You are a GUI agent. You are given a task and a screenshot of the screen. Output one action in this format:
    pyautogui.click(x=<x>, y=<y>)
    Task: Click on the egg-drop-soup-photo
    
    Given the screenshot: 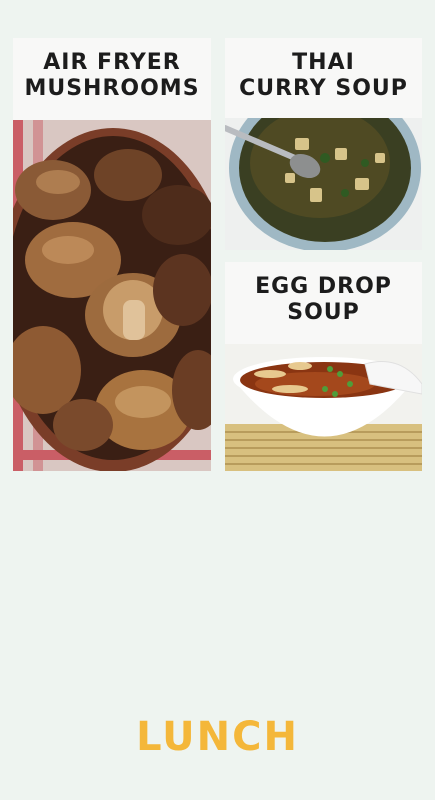 What is the action you would take?
    pyautogui.click(x=323, y=407)
    